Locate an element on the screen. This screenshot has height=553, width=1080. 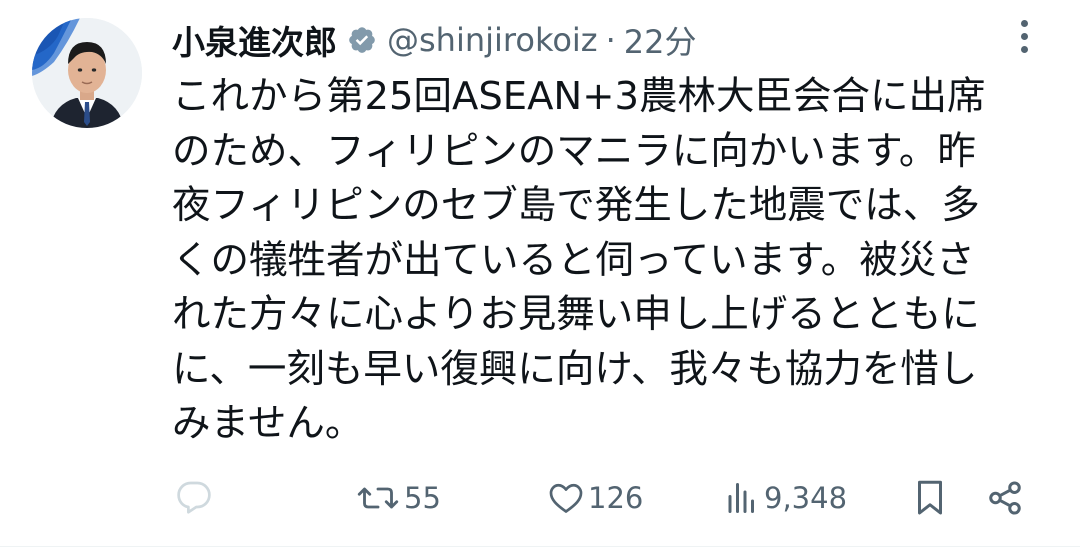
author-handle: @shinjirokoiz is located at coordinates (492, 40).